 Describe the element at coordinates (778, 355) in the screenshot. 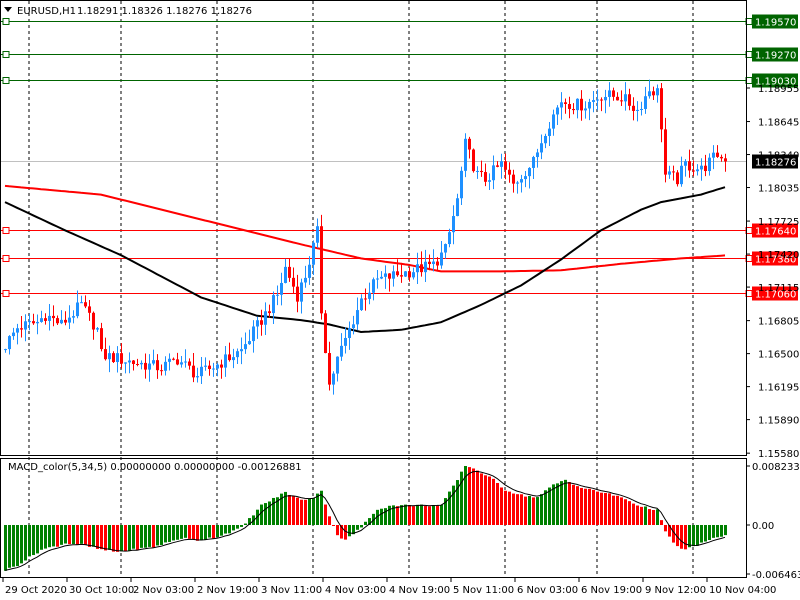

I see `price-tick-label: 1.16500` at that location.